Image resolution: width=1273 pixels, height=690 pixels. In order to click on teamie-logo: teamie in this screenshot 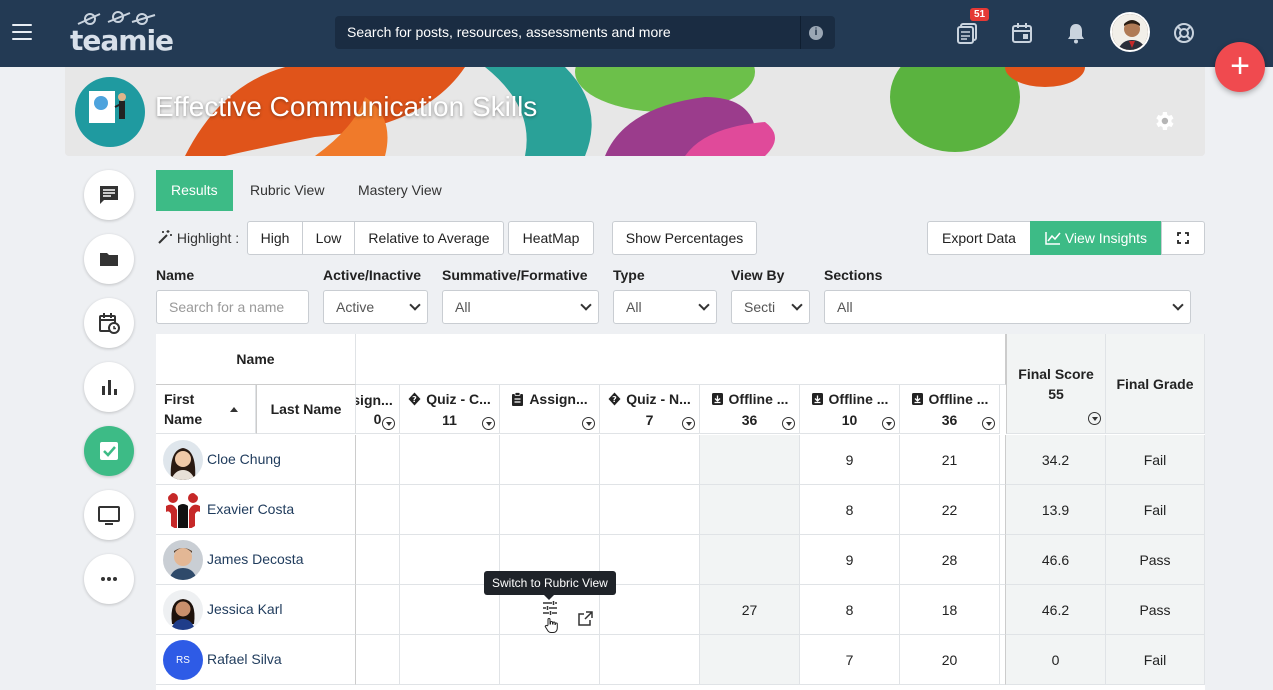, I will do `click(122, 33)`.